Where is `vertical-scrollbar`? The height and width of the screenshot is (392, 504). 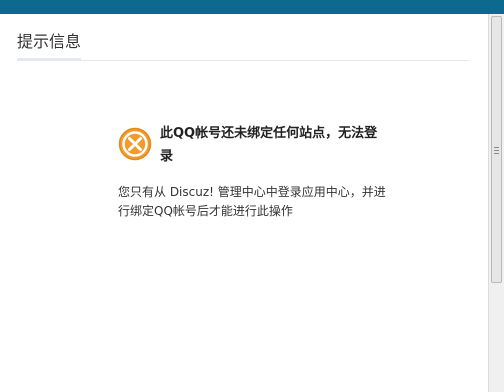 vertical-scrollbar is located at coordinates (496, 203).